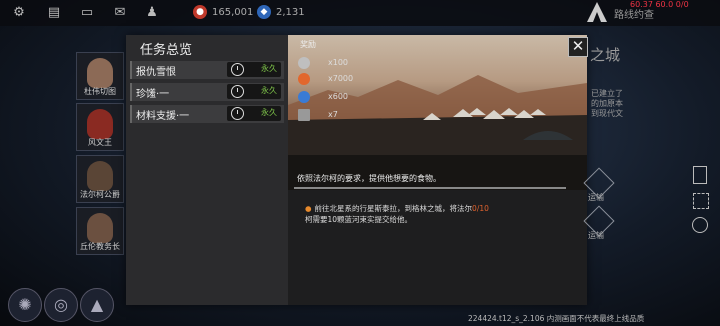 This screenshot has width=720, height=326. What do you see at coordinates (578, 47) in the screenshot?
I see `close-button: ✕` at bounding box center [578, 47].